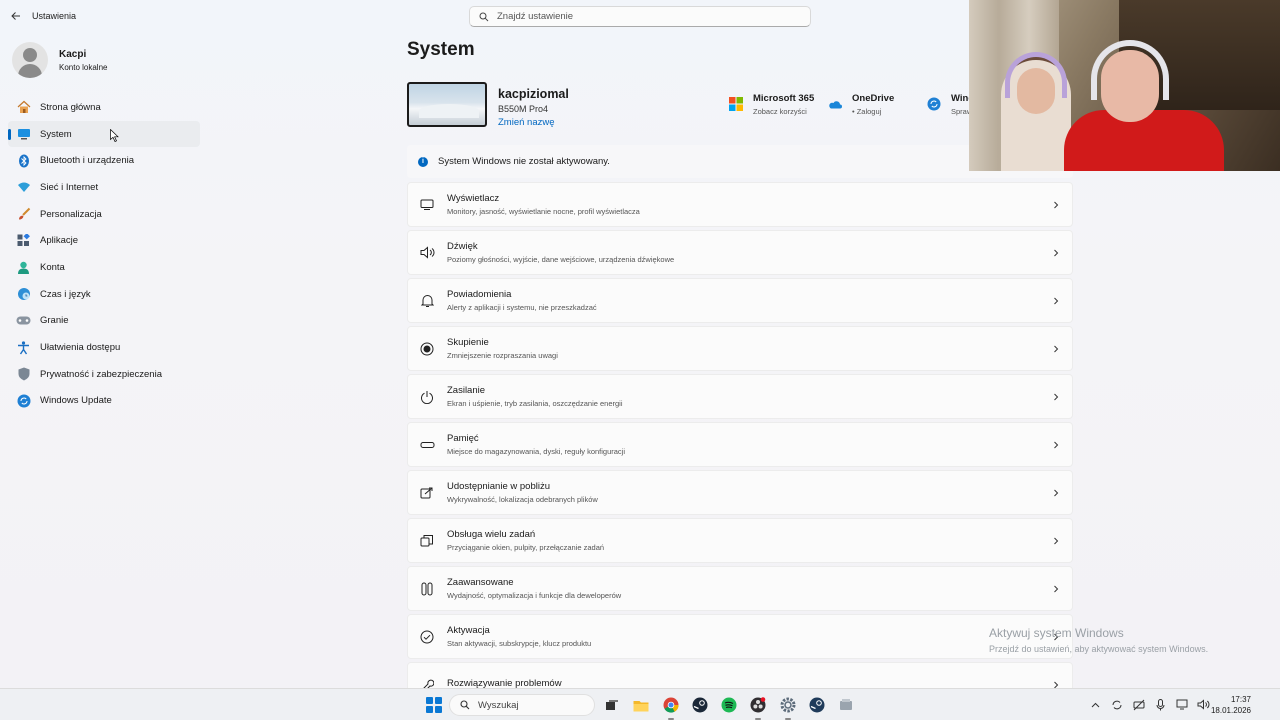 The width and height of the screenshot is (1280, 720). I want to click on bell-icon, so click(427, 301).